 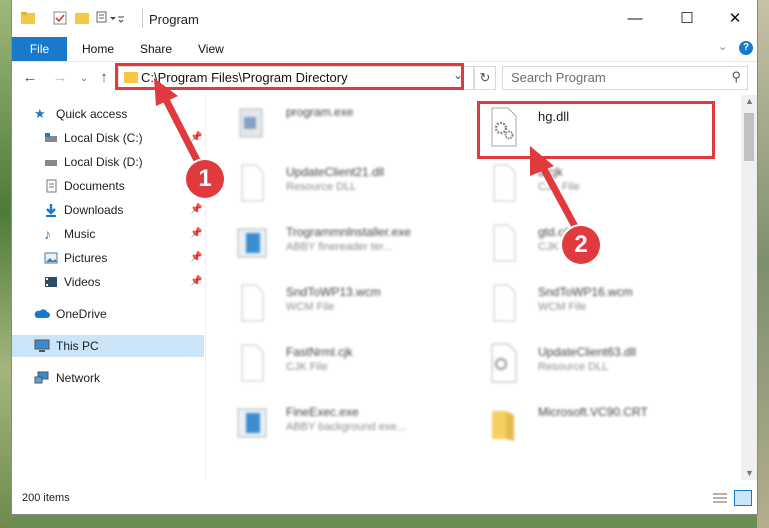 What do you see at coordinates (6, 264) in the screenshot?
I see `desktop-background-left` at bounding box center [6, 264].